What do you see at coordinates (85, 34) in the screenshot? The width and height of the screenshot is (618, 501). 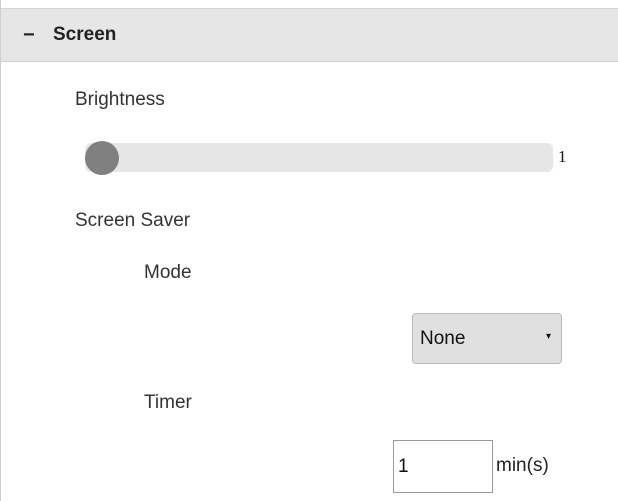 I see `section-title: Screen` at bounding box center [85, 34].